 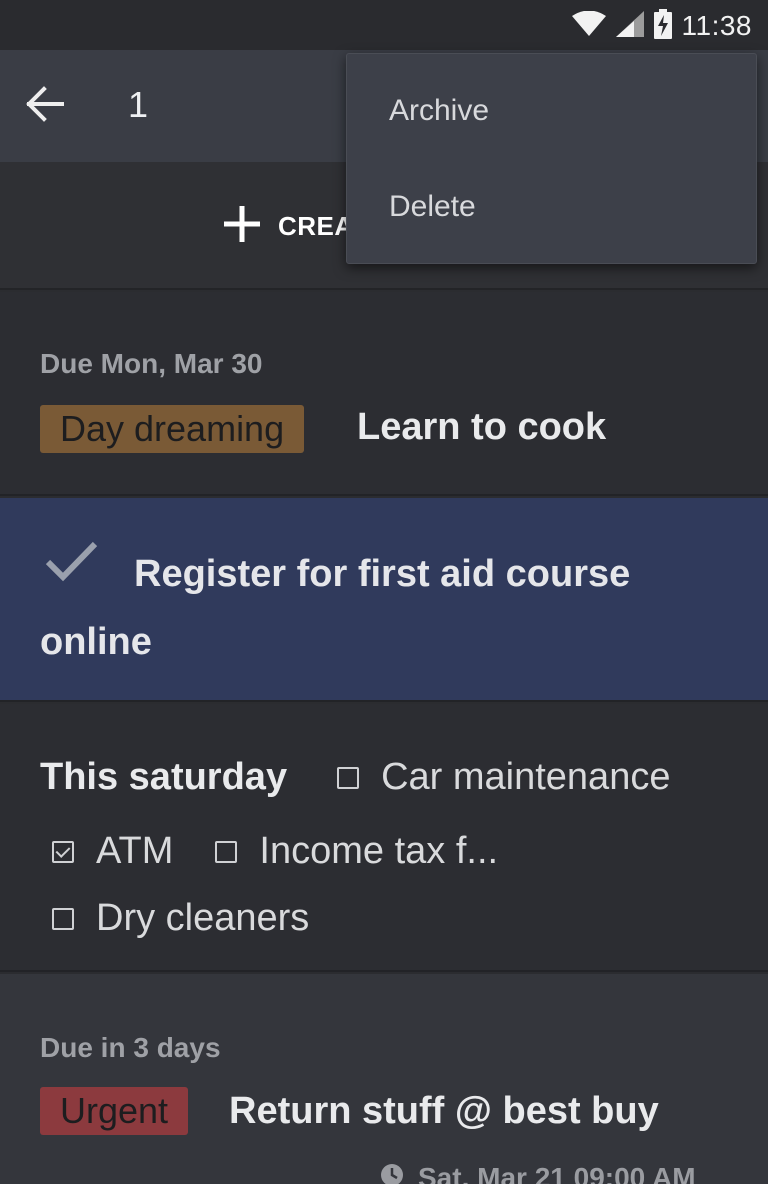 What do you see at coordinates (335, 608) in the screenshot?
I see `note-title: Register for first aid course online` at bounding box center [335, 608].